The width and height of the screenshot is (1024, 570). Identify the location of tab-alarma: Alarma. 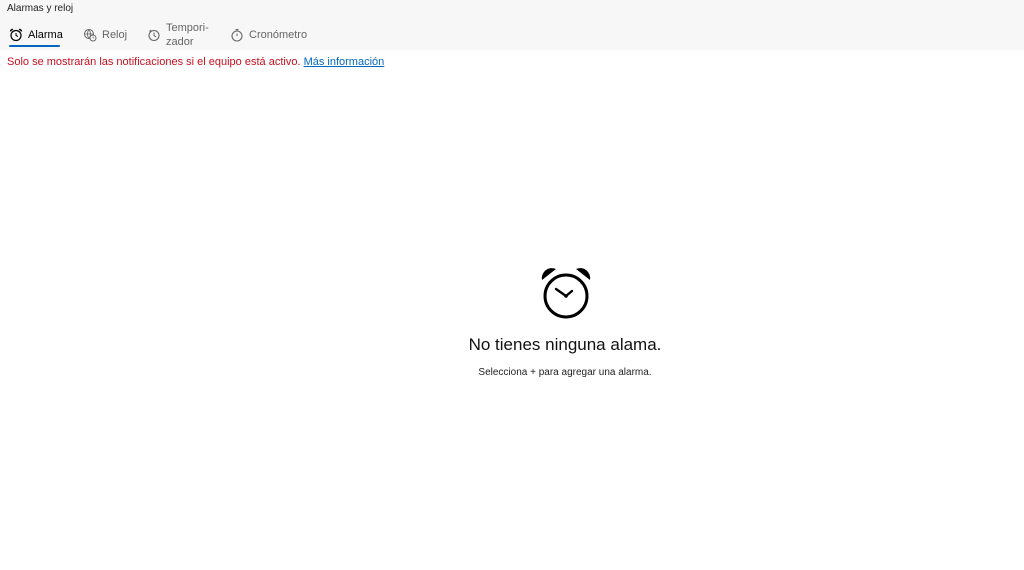
(36, 35).